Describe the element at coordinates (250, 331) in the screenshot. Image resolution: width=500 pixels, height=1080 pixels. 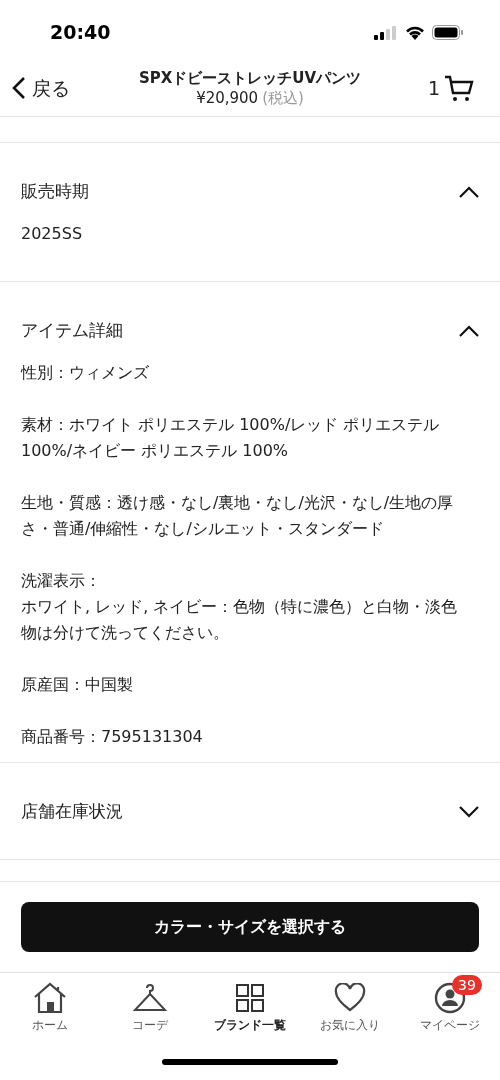
I see `section-header: アイテム詳細` at that location.